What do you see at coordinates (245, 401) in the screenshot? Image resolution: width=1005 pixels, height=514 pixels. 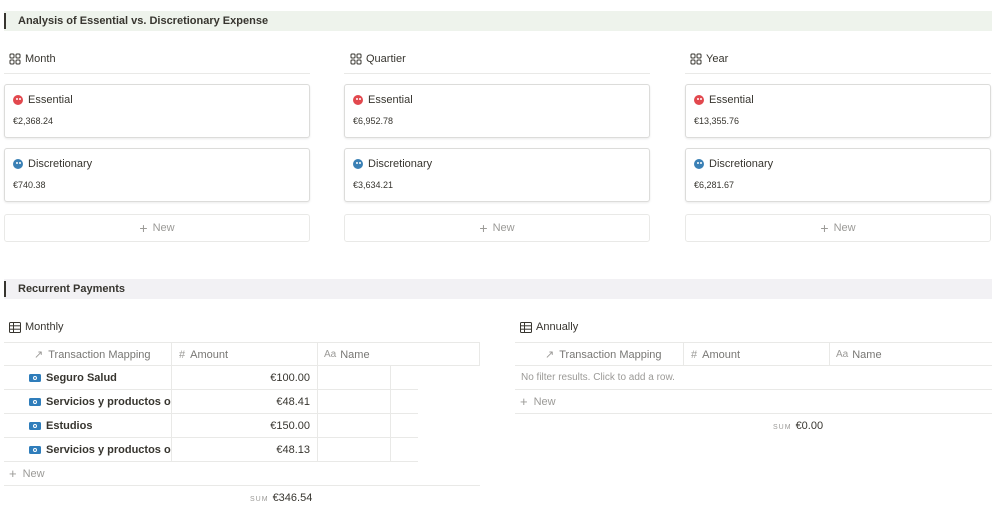 I see `cell-amount: €48.41` at bounding box center [245, 401].